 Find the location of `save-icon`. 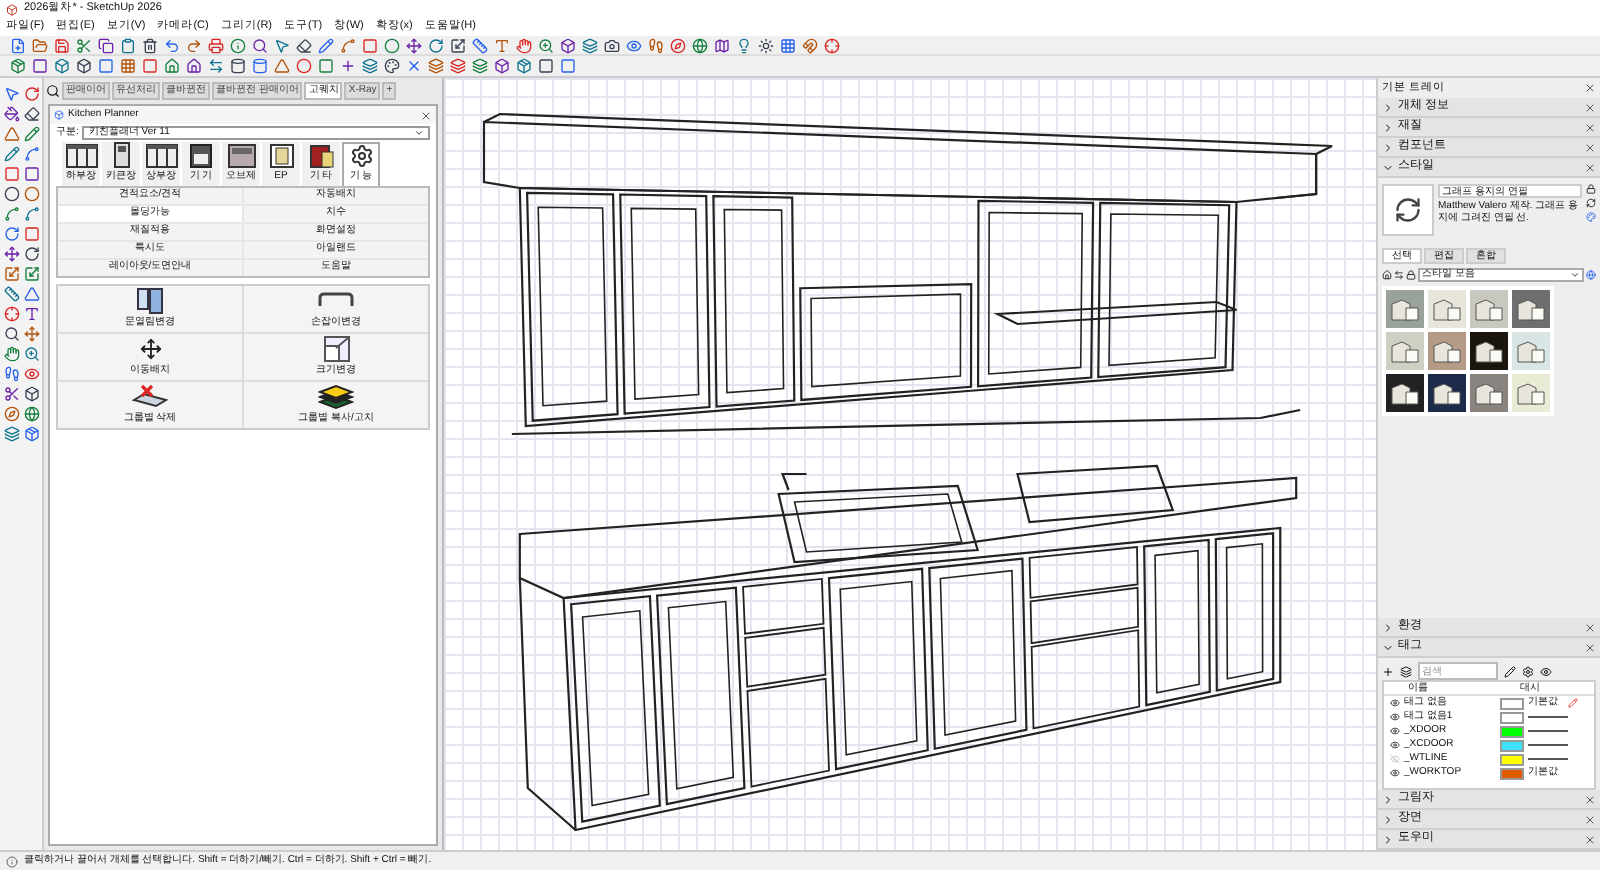

save-icon is located at coordinates (61, 45).